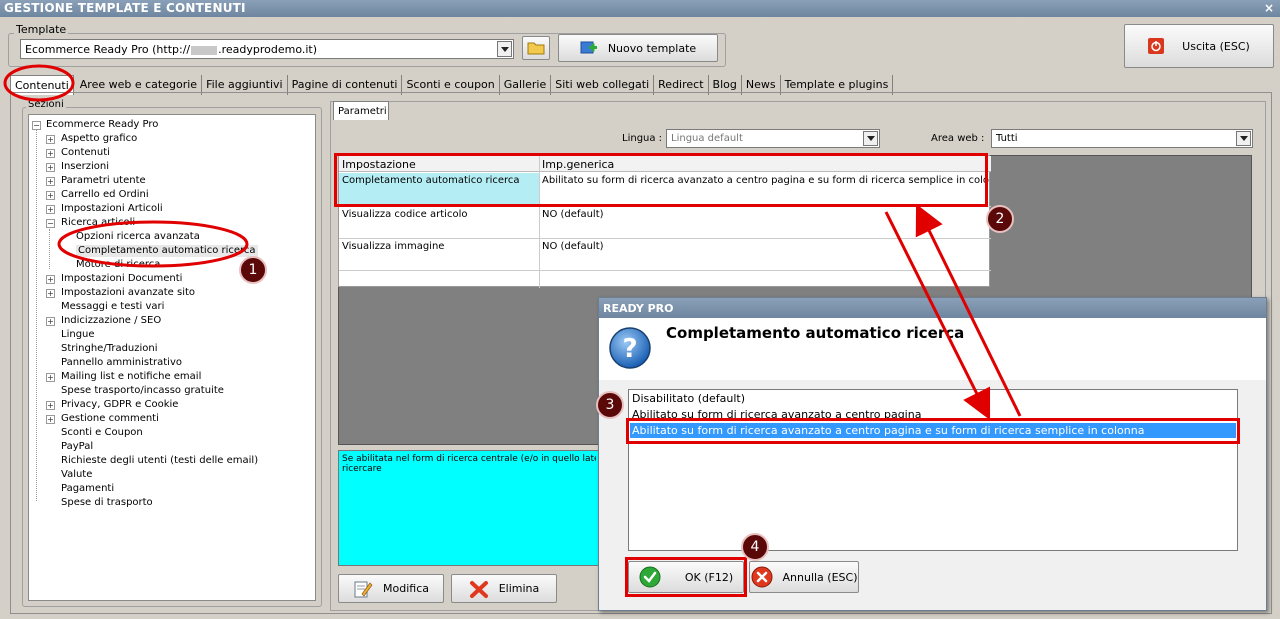  What do you see at coordinates (39, 83) in the screenshot?
I see `highlight-ellipse-tab` at bounding box center [39, 83].